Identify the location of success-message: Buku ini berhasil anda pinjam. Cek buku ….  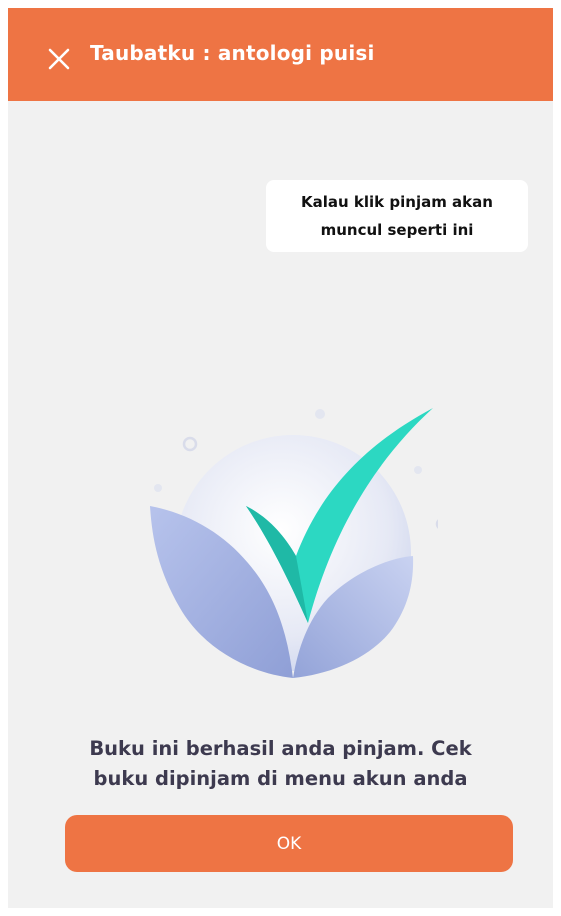
(280, 764).